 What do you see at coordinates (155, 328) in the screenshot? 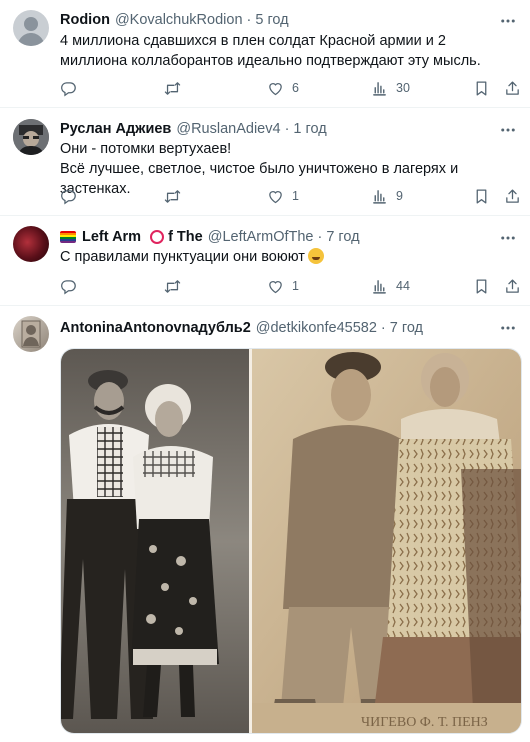
I see `author-name: AntoninaAntonovnaдубль2` at bounding box center [155, 328].